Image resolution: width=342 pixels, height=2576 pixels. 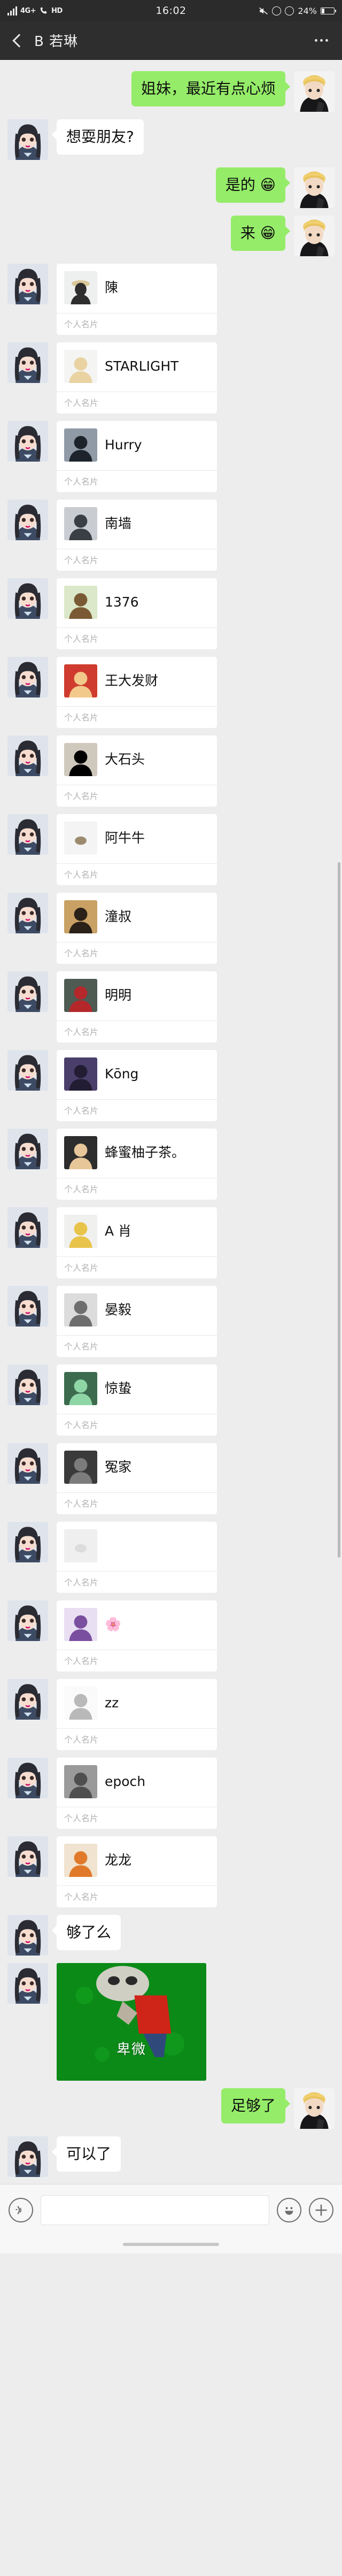 What do you see at coordinates (253, 185) in the screenshot?
I see `message-bubble: 是的 😁` at bounding box center [253, 185].